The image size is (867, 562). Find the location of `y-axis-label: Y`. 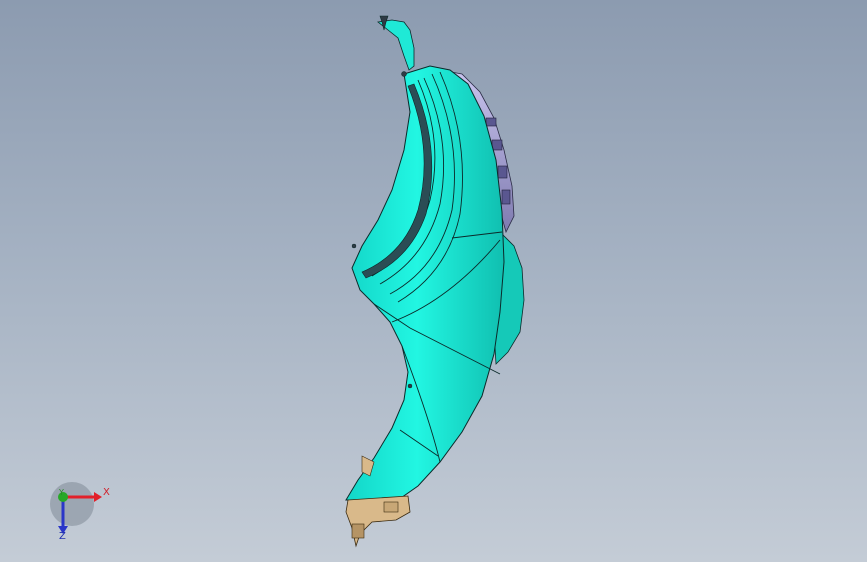

y-axis-label: Y is located at coordinates (61, 492).